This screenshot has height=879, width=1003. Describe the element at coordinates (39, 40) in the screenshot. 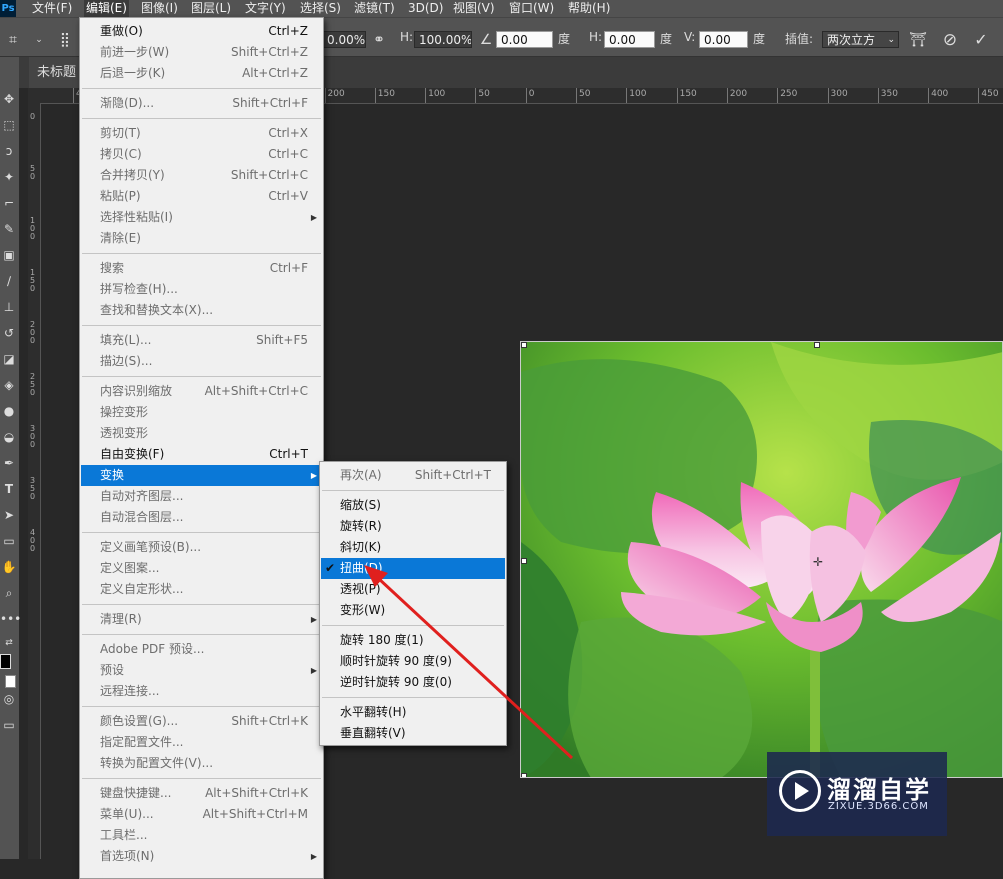

I see `chevron-down-icon: ⌄` at that location.